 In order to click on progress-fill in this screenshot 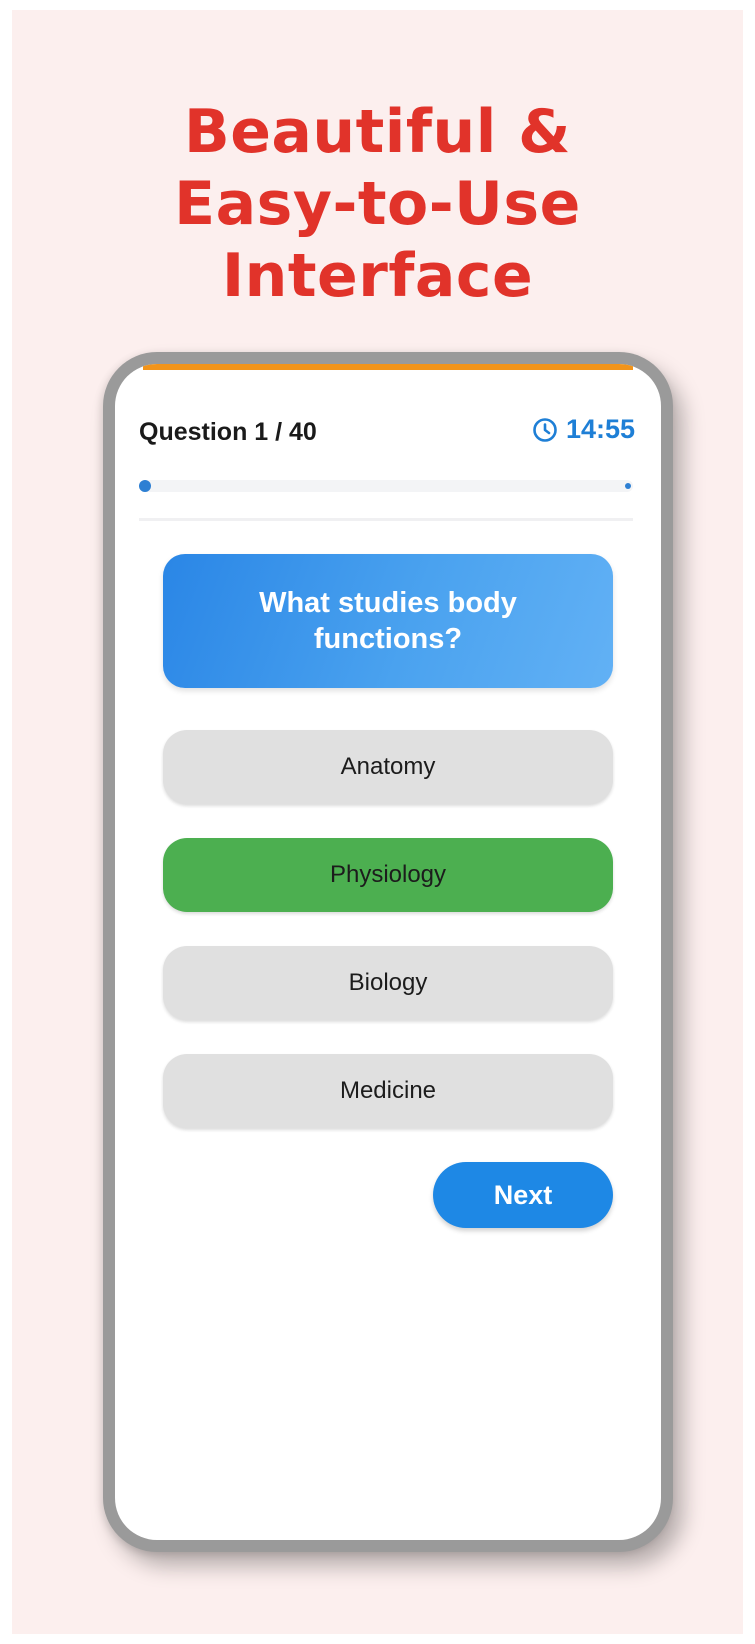, I will do `click(145, 486)`.